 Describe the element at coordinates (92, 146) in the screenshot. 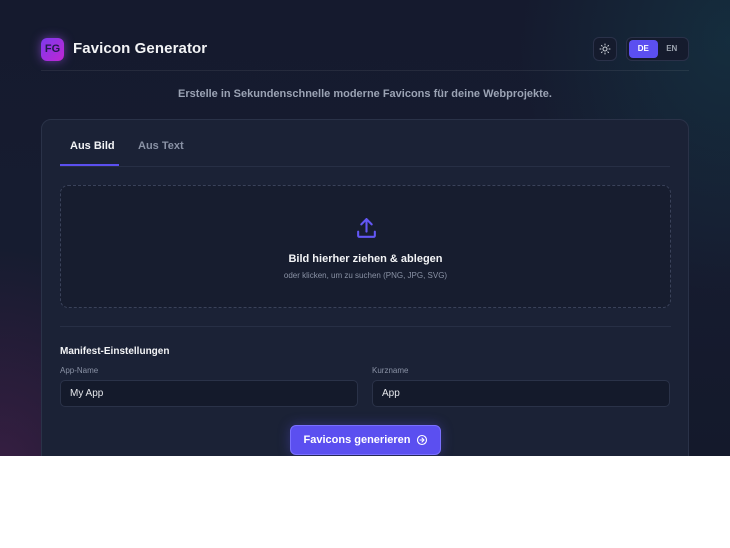

I see `tab-from-image: Aus Bild` at that location.